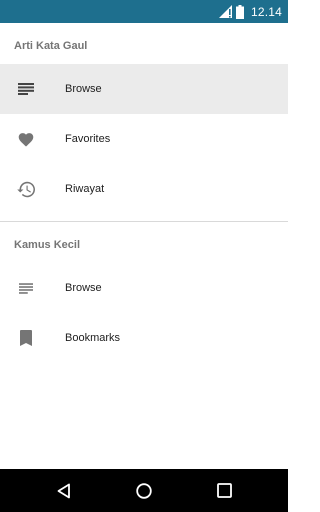  What do you see at coordinates (224, 491) in the screenshot?
I see `recents-icon` at bounding box center [224, 491].